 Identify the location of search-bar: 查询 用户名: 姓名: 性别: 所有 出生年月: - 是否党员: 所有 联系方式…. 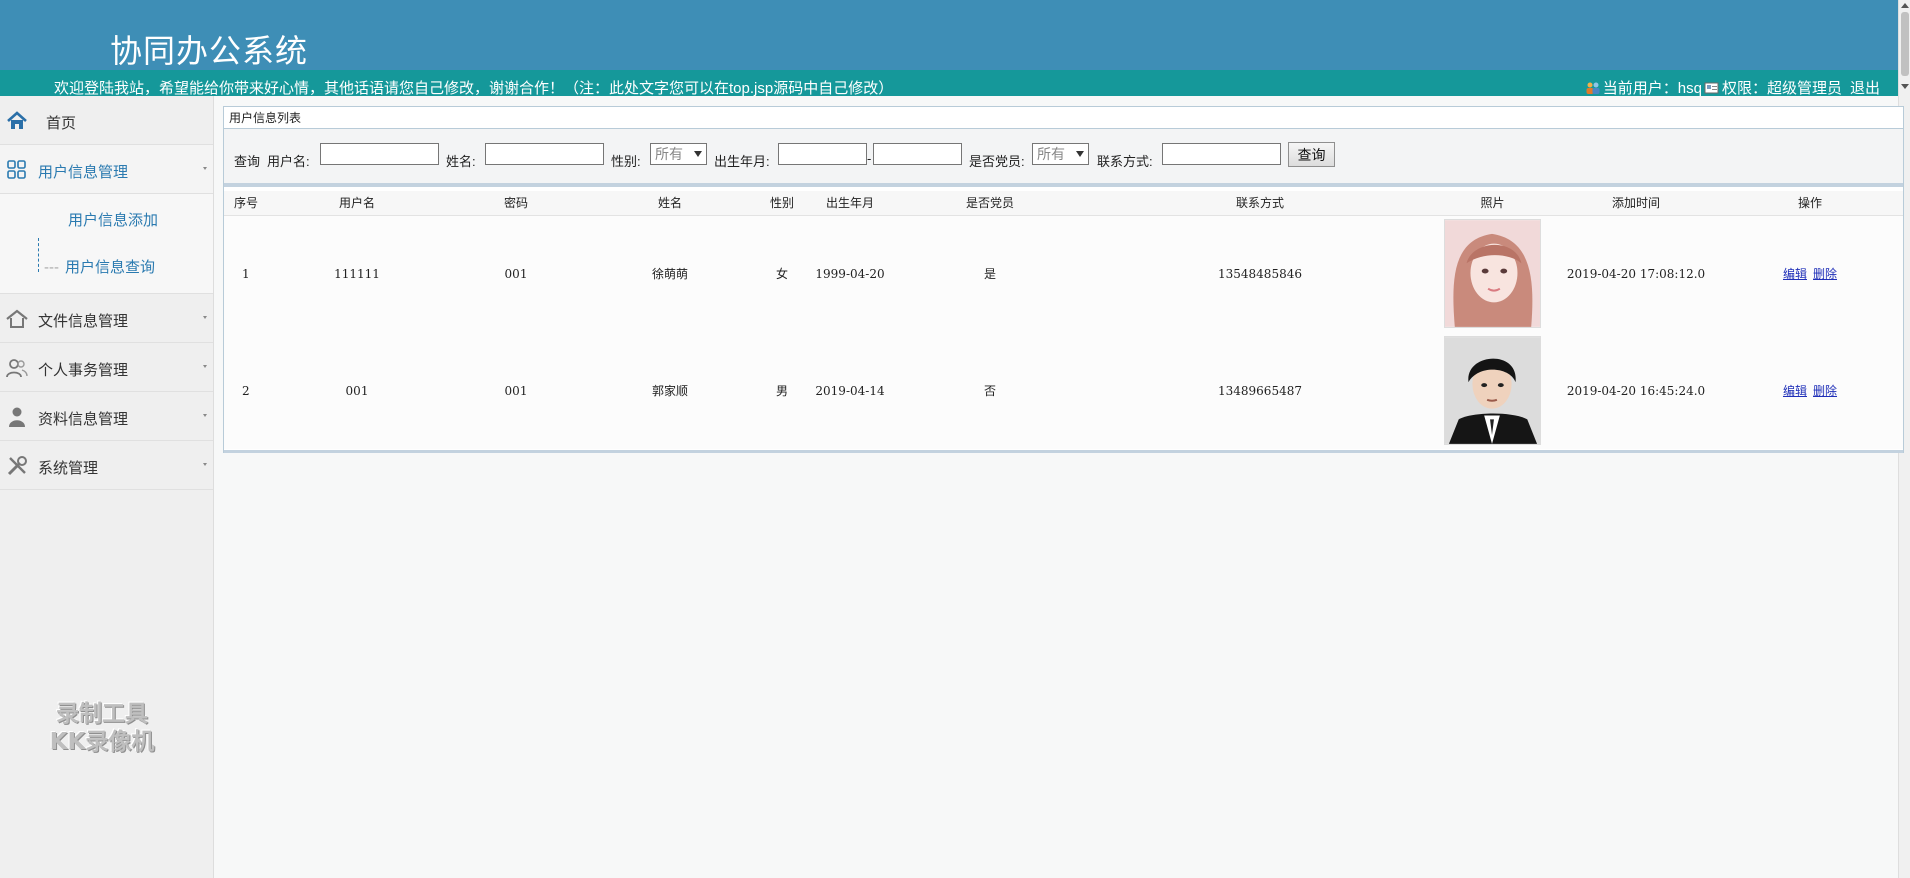
(1063, 158).